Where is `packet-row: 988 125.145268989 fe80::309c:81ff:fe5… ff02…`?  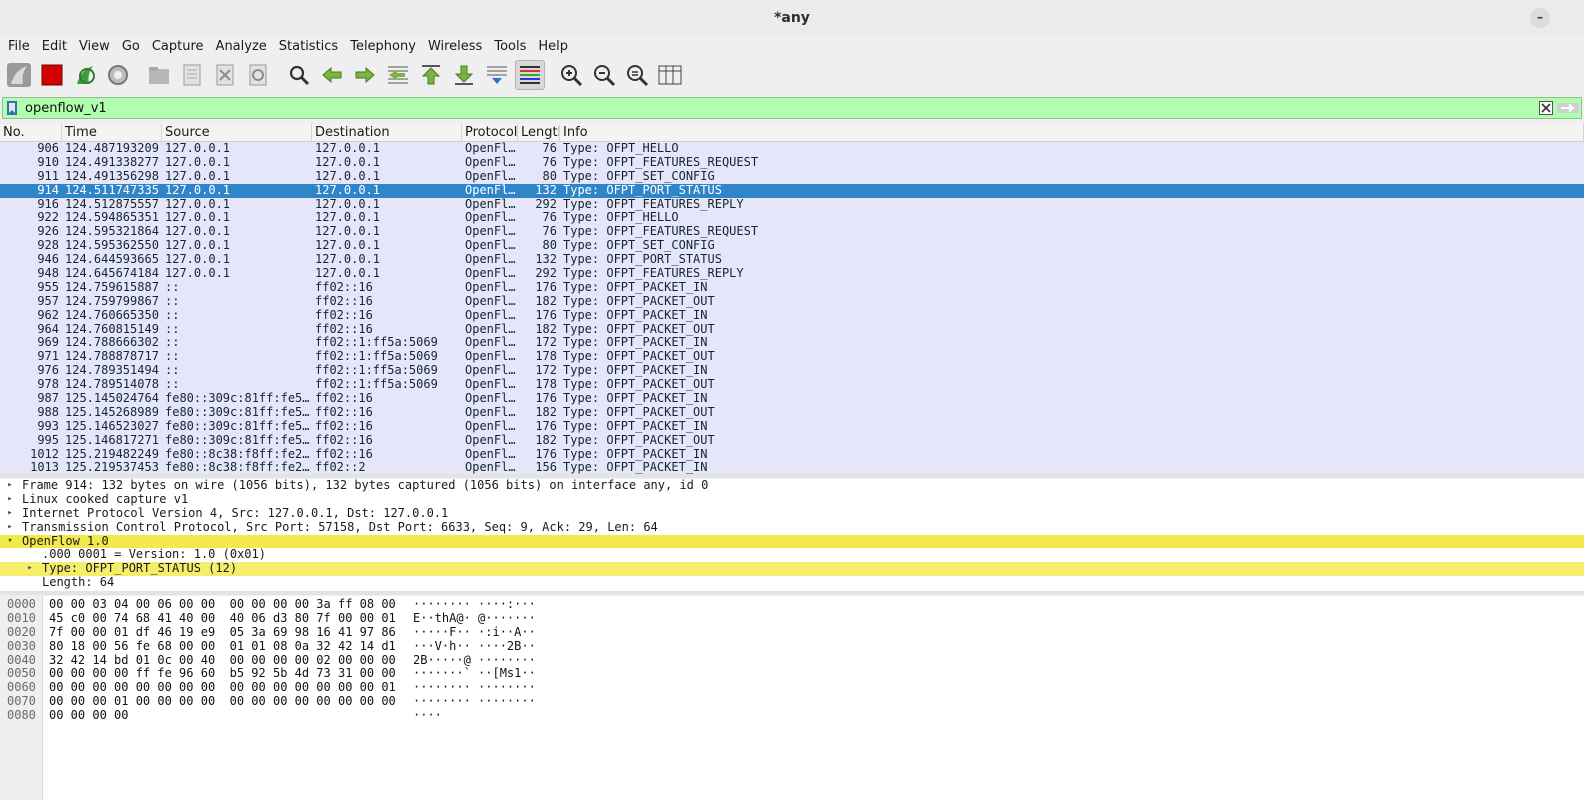 packet-row: 988 125.145268989 fe80::309c:81ff:fe5… ff02… is located at coordinates (792, 412).